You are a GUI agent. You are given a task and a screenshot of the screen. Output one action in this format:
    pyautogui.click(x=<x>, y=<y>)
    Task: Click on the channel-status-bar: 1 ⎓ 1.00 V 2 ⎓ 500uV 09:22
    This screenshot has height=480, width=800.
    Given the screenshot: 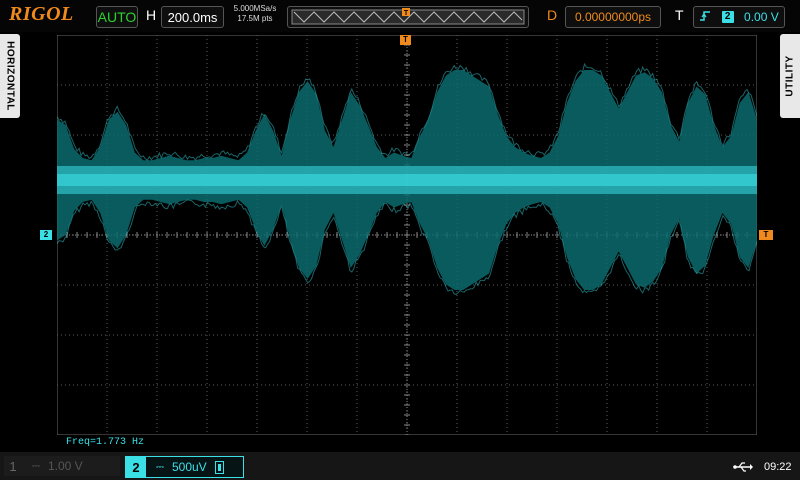 What is the action you would take?
    pyautogui.click(x=400, y=466)
    